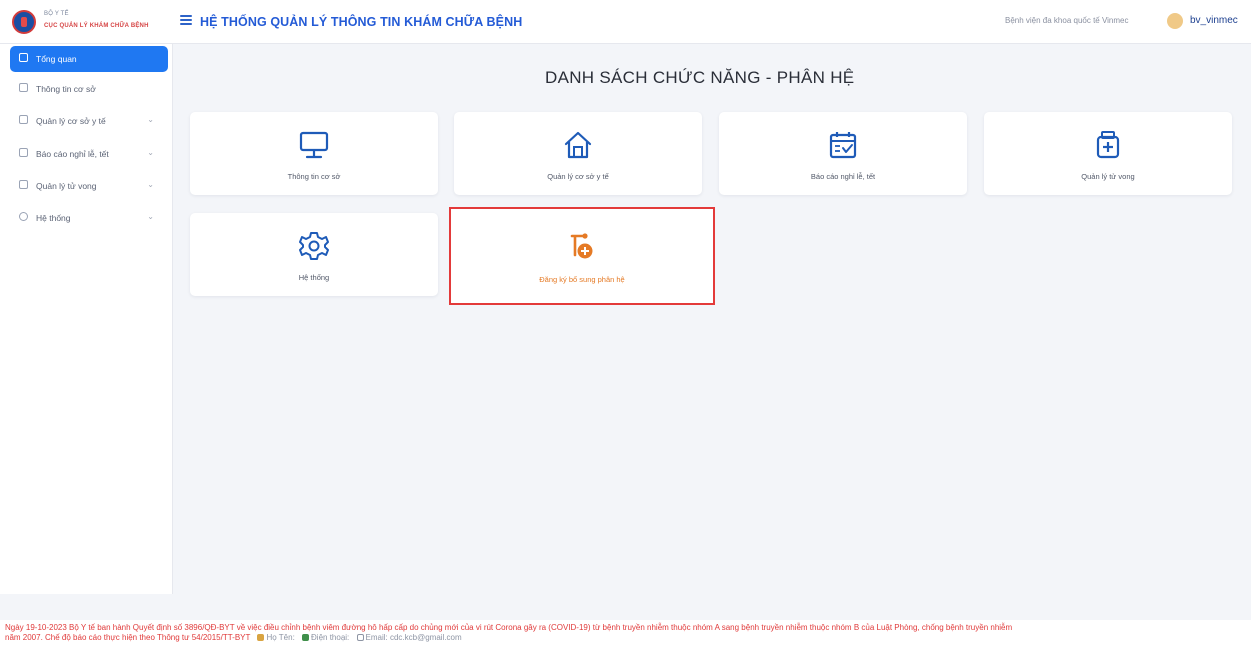  Describe the element at coordinates (581, 246) in the screenshot. I see `add-module-icon` at that location.